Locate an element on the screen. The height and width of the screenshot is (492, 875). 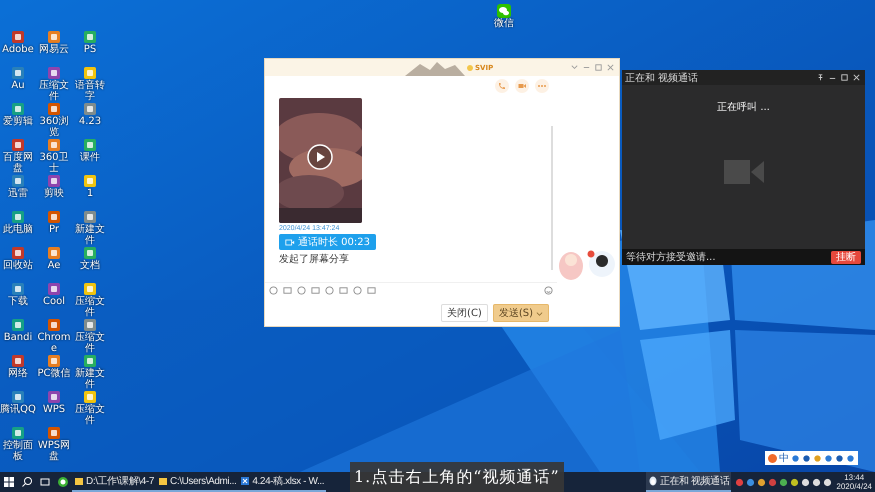
clock-date: 2020/4/24 is located at coordinates (854, 486).